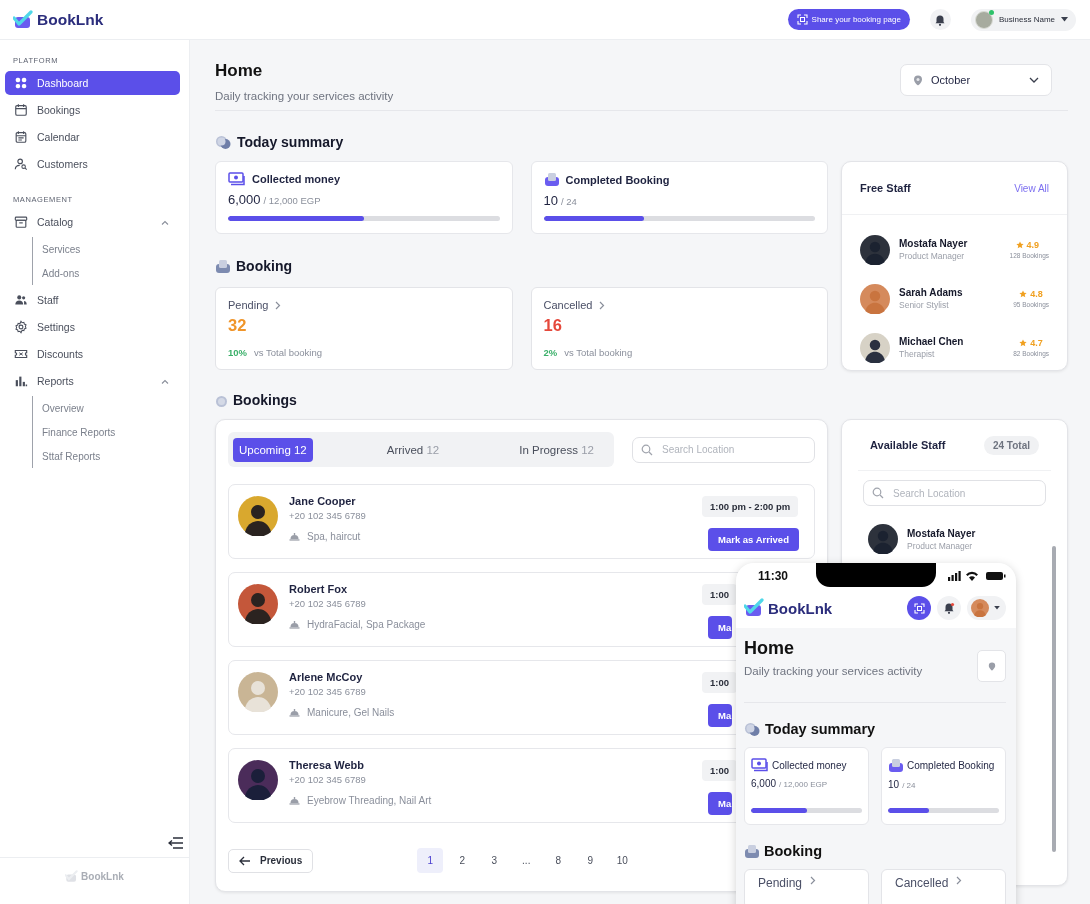 This screenshot has height=904, width=1090. What do you see at coordinates (1054, 699) in the screenshot?
I see `scrollbar` at bounding box center [1054, 699].